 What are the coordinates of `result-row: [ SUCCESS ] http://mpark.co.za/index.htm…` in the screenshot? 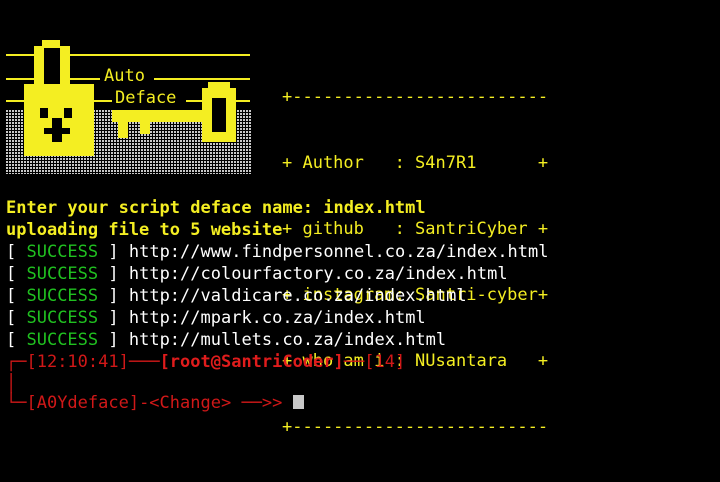 It's located at (216, 318).